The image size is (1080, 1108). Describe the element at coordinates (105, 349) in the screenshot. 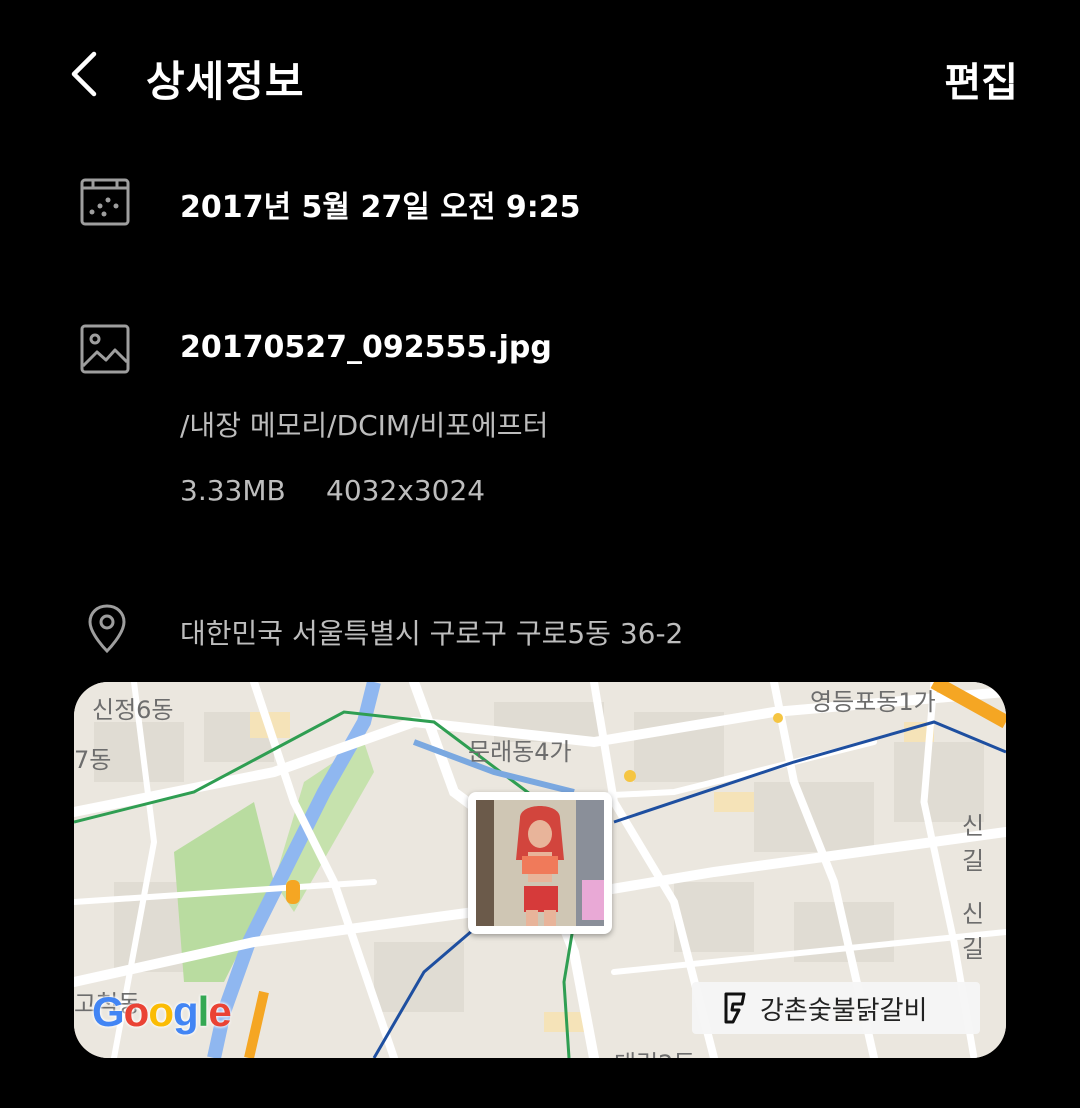

I see `image-icon` at that location.